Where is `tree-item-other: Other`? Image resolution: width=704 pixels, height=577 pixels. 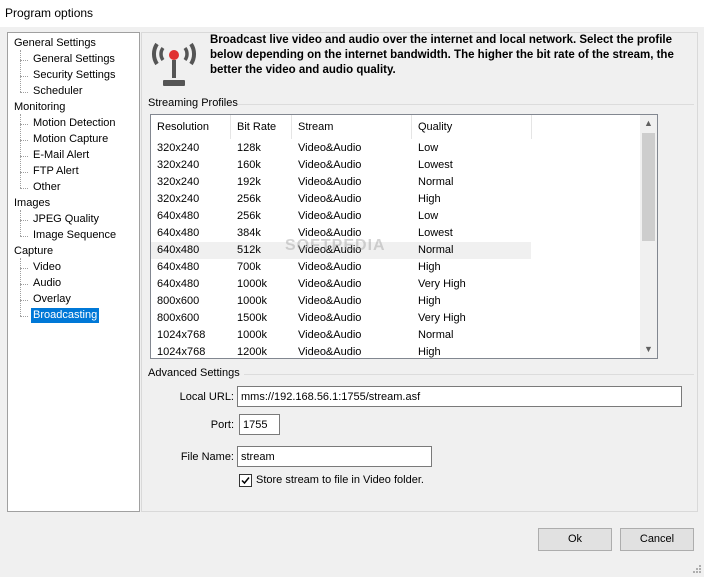
tree-item-other: Other is located at coordinates (47, 187).